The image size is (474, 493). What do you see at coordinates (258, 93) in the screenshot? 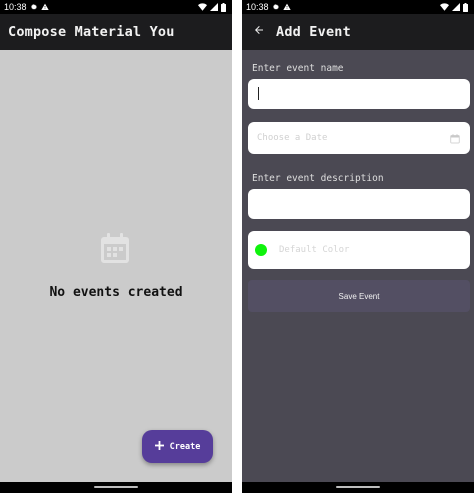
I see `text-cursor` at bounding box center [258, 93].